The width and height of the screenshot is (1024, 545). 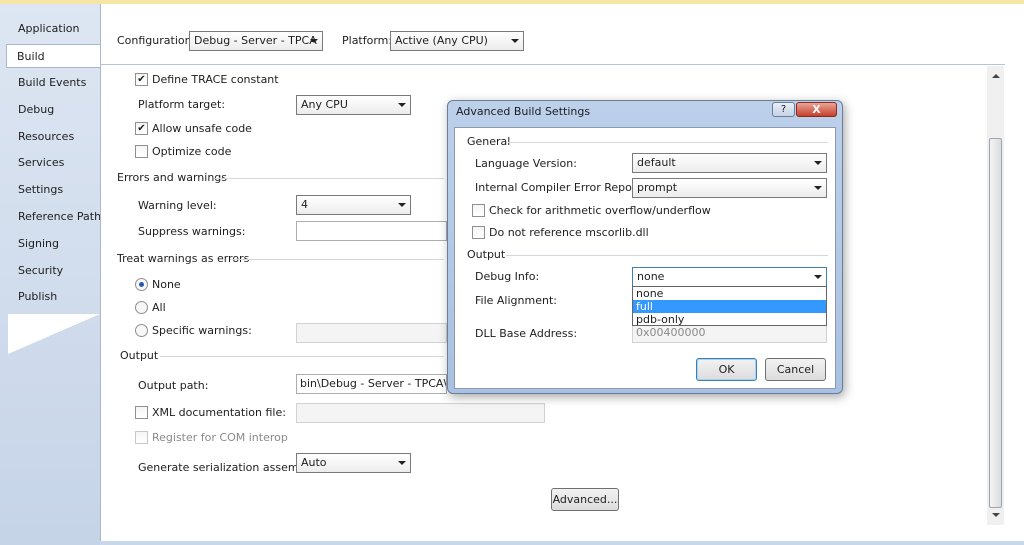 I want to click on debug-info-select: none, so click(x=729, y=277).